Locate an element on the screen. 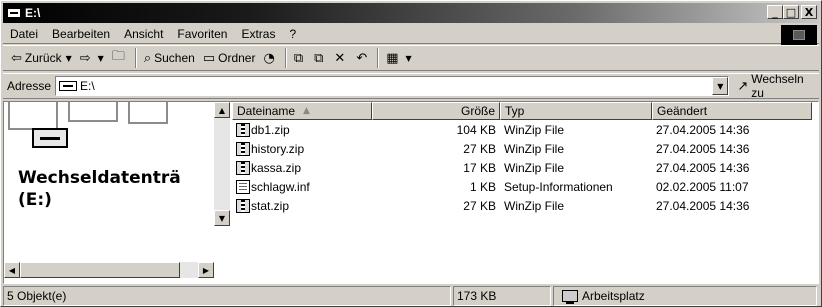 The width and height of the screenshot is (822, 307). info-pane-vertical-scrollbar: ▲ ▼ is located at coordinates (222, 164).